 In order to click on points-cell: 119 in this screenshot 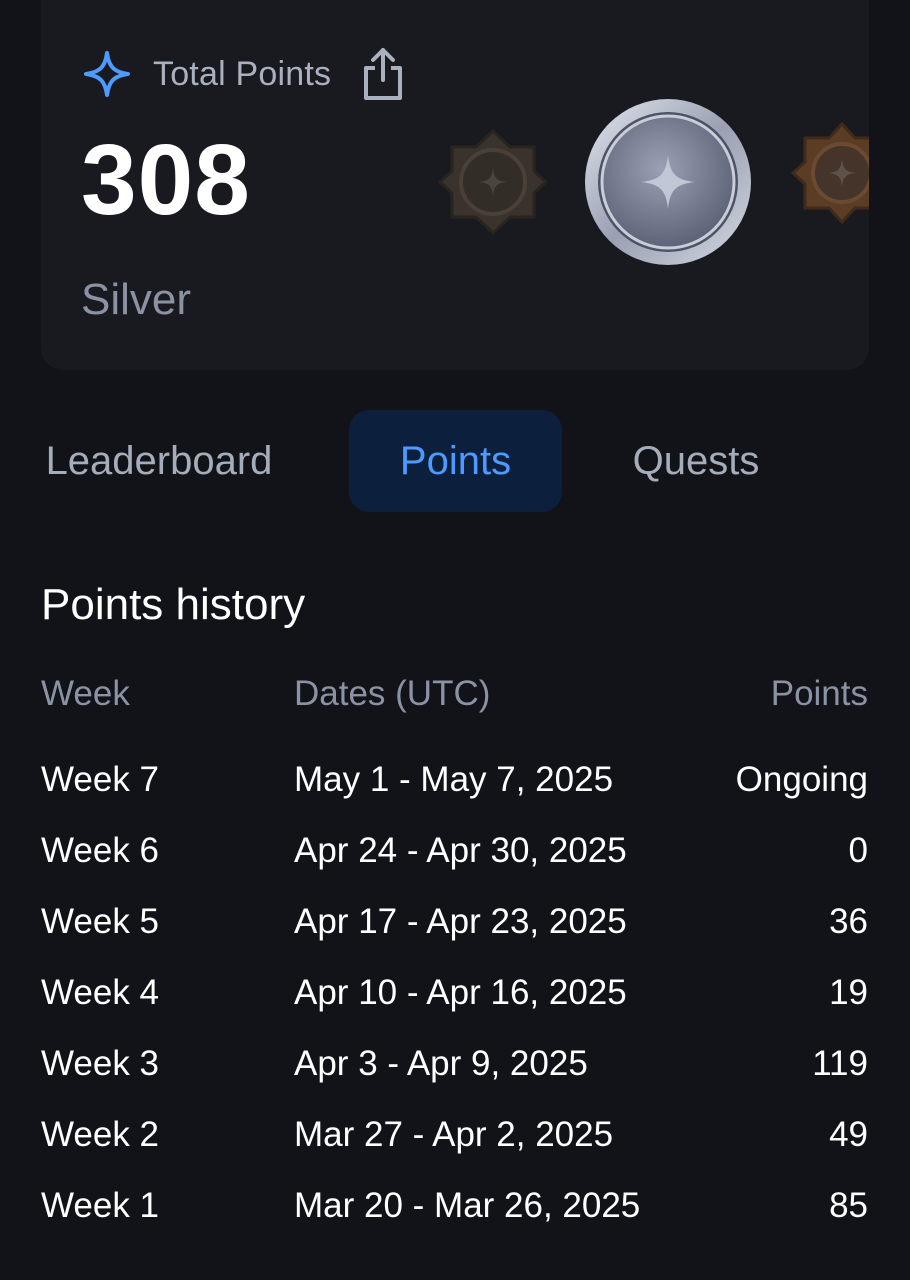, I will do `click(840, 1063)`.